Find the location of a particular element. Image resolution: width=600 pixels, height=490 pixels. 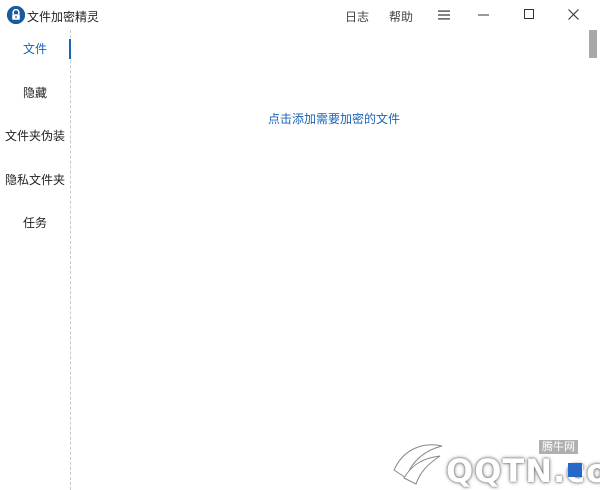

maximize-icon is located at coordinates (529, 14).